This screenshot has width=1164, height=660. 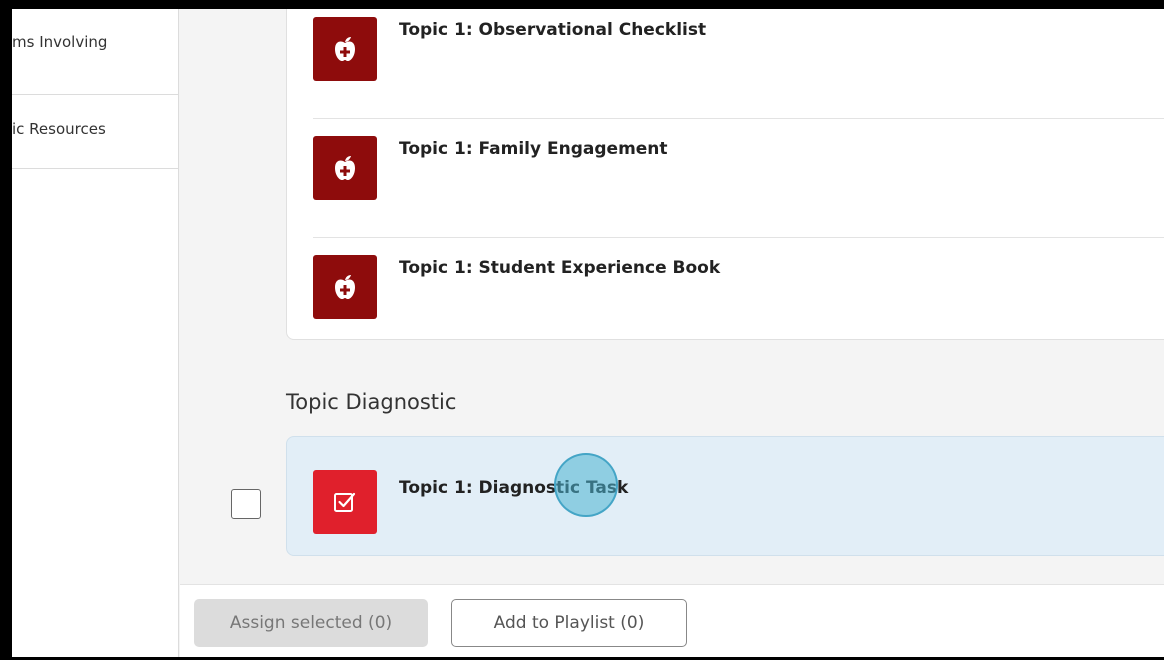 I want to click on action-bar: Assign selected (0) Add to Playlist (0), so click(x=672, y=620).